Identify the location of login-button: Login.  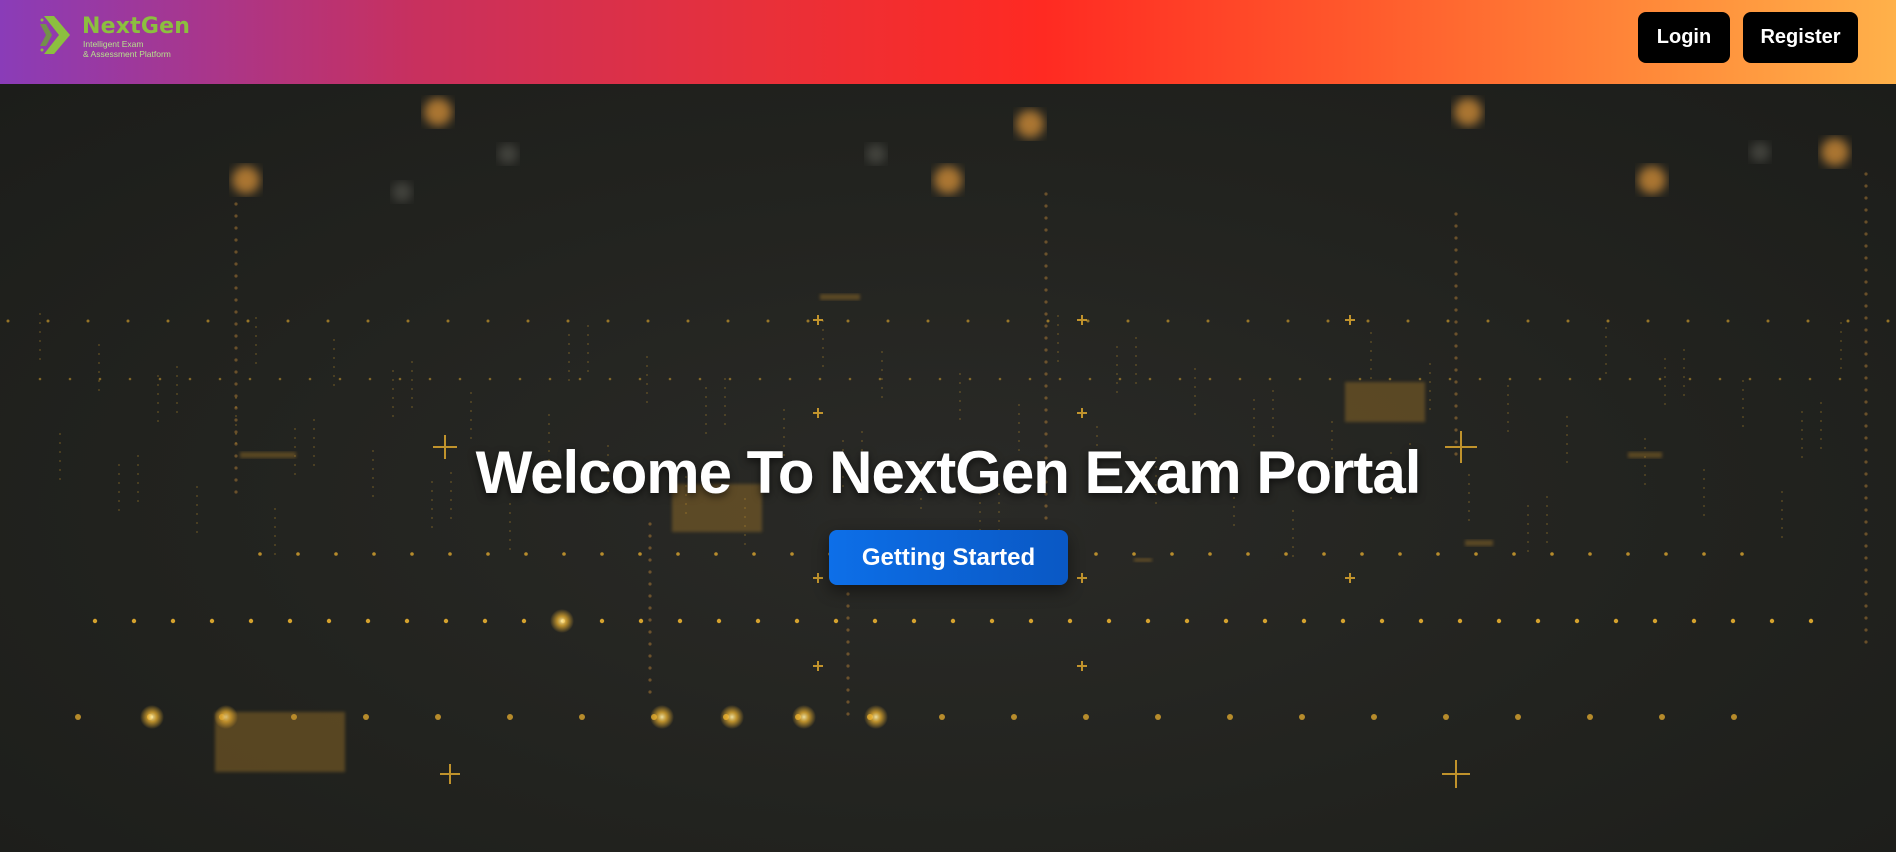
(1684, 37).